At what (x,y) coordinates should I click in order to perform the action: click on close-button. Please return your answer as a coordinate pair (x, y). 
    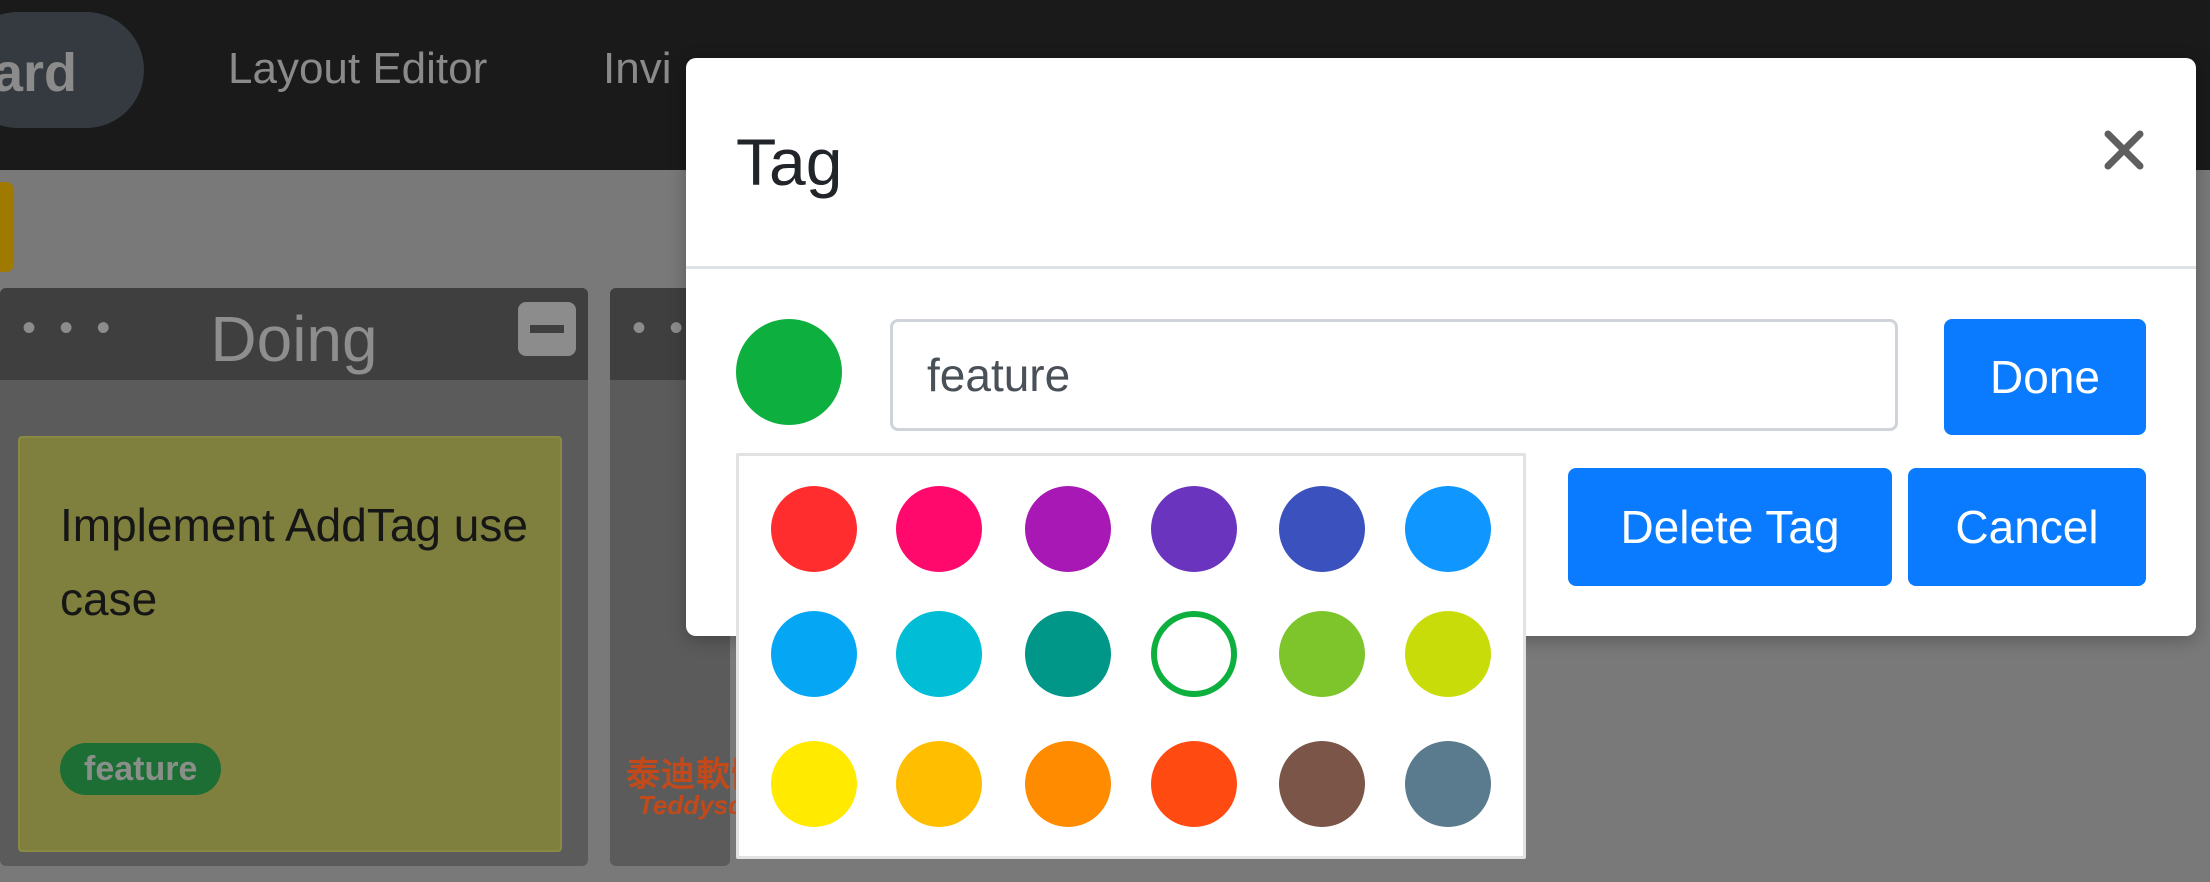
    Looking at the image, I should click on (2124, 150).